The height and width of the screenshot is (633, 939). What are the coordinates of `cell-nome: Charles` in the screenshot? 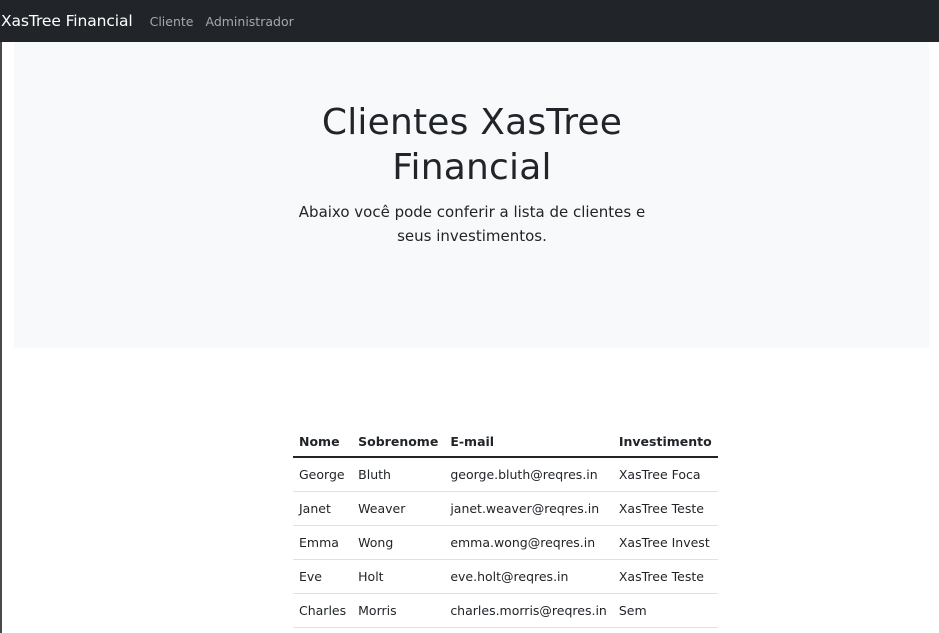 It's located at (323, 610).